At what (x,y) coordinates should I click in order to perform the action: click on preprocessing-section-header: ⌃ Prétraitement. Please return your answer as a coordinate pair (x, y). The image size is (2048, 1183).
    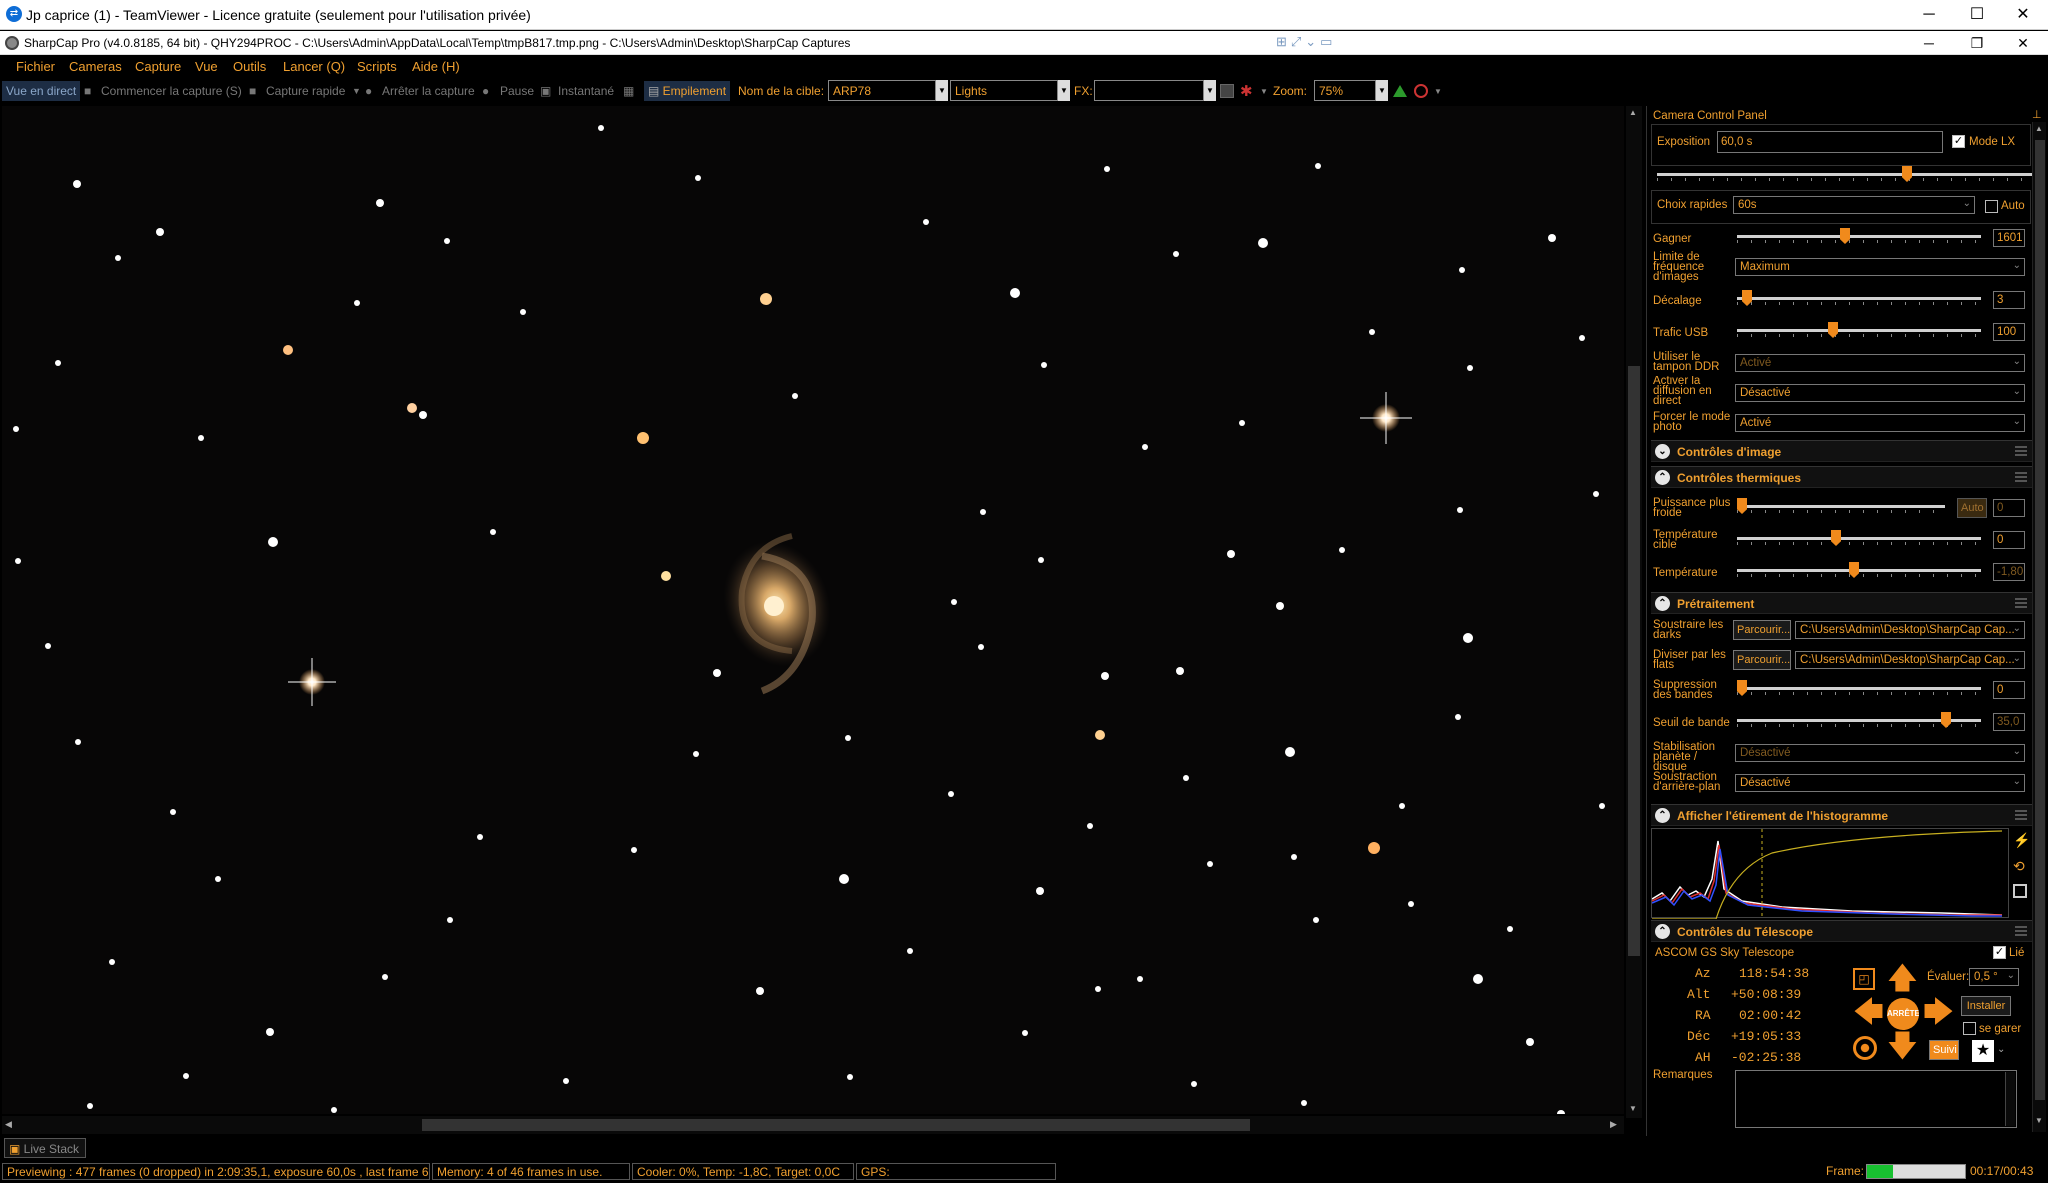
    Looking at the image, I should click on (1842, 603).